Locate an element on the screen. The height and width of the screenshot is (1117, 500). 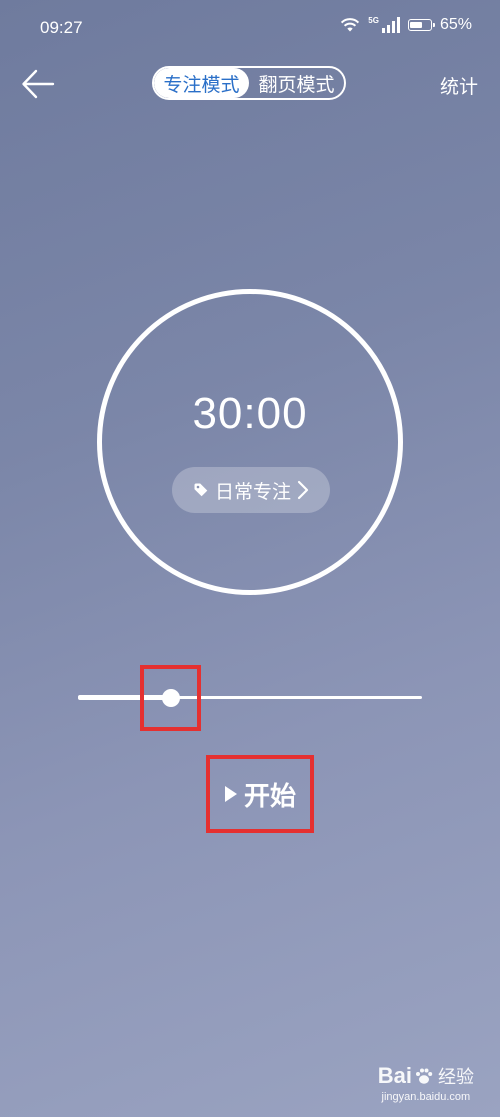
status-bar: 09:27 5G 65% is located at coordinates (250, 29).